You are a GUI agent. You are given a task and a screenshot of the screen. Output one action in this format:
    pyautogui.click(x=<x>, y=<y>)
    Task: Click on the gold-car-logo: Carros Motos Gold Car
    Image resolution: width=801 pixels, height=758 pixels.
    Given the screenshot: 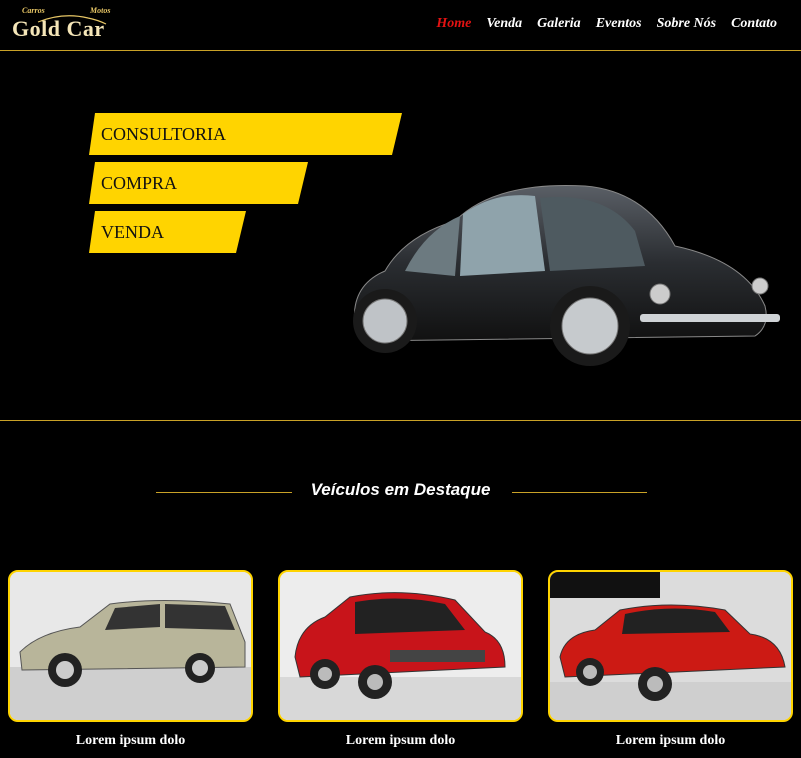 What is the action you would take?
    pyautogui.click(x=63, y=24)
    